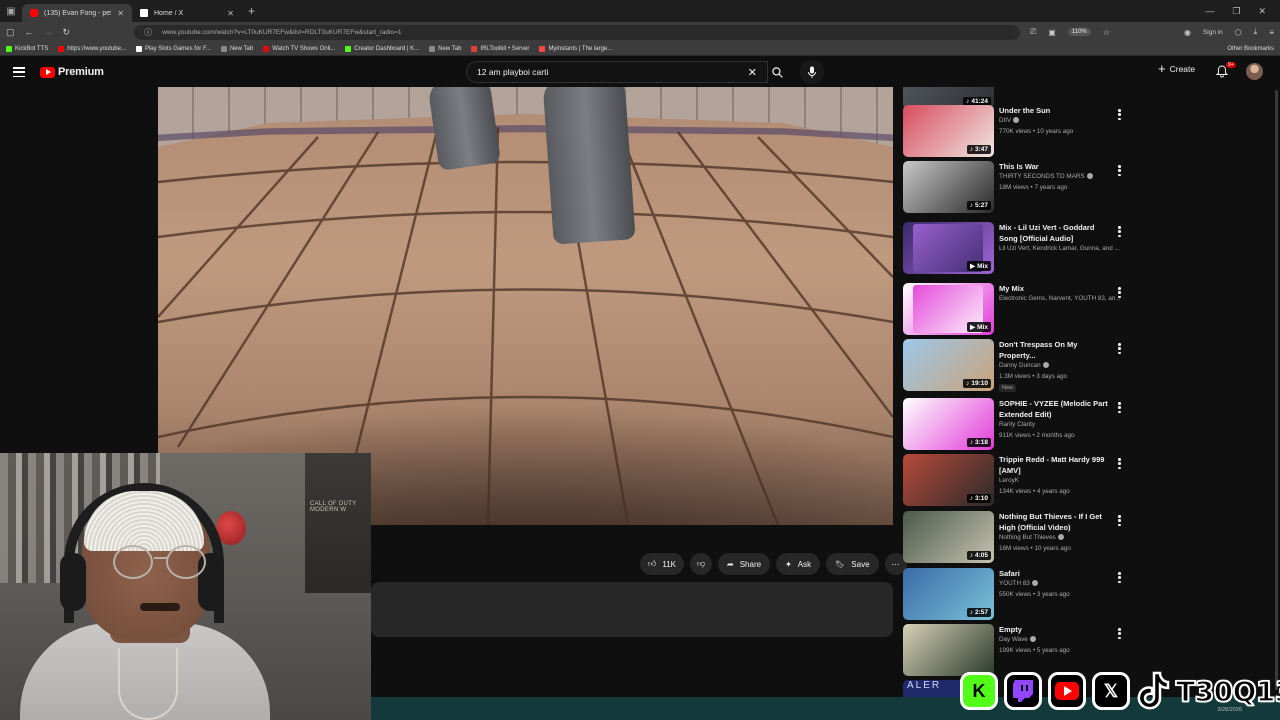 The image size is (1280, 720). What do you see at coordinates (1055, 288) in the screenshot?
I see `recommendation-title: My Mix` at bounding box center [1055, 288].